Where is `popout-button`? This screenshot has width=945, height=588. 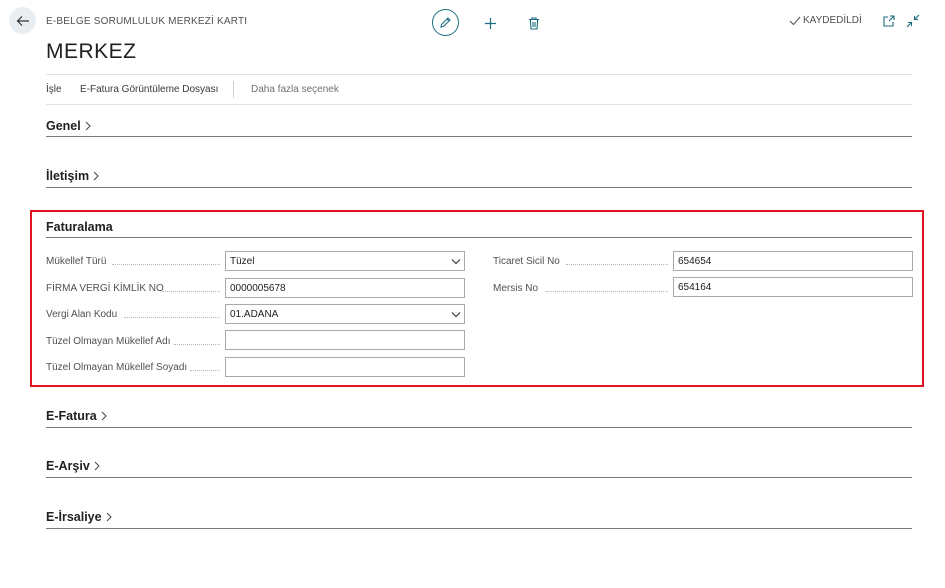
popout-button is located at coordinates (890, 22).